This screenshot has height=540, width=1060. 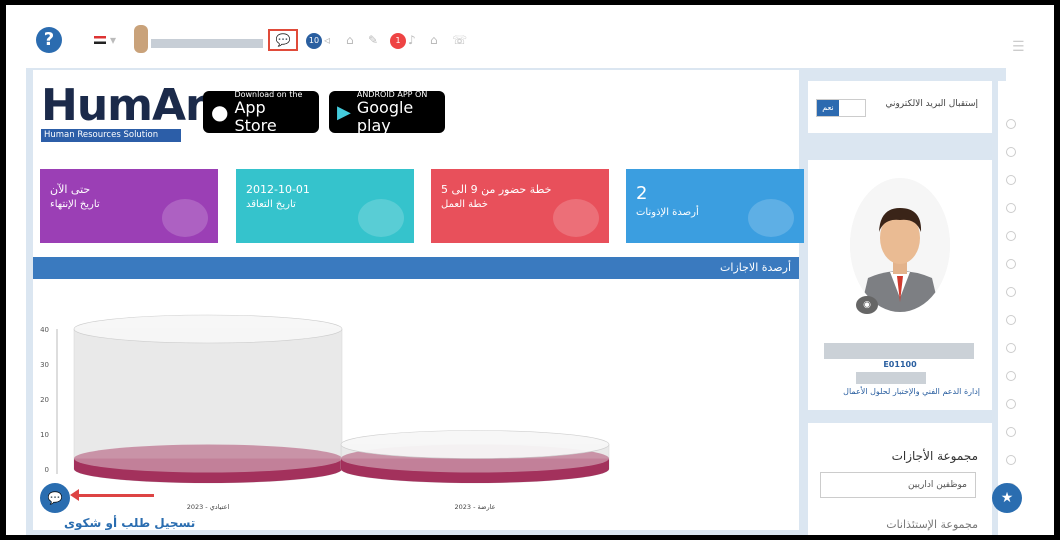 What do you see at coordinates (220, 112) in the screenshot?
I see `apple-icon: ●` at bounding box center [220, 112].